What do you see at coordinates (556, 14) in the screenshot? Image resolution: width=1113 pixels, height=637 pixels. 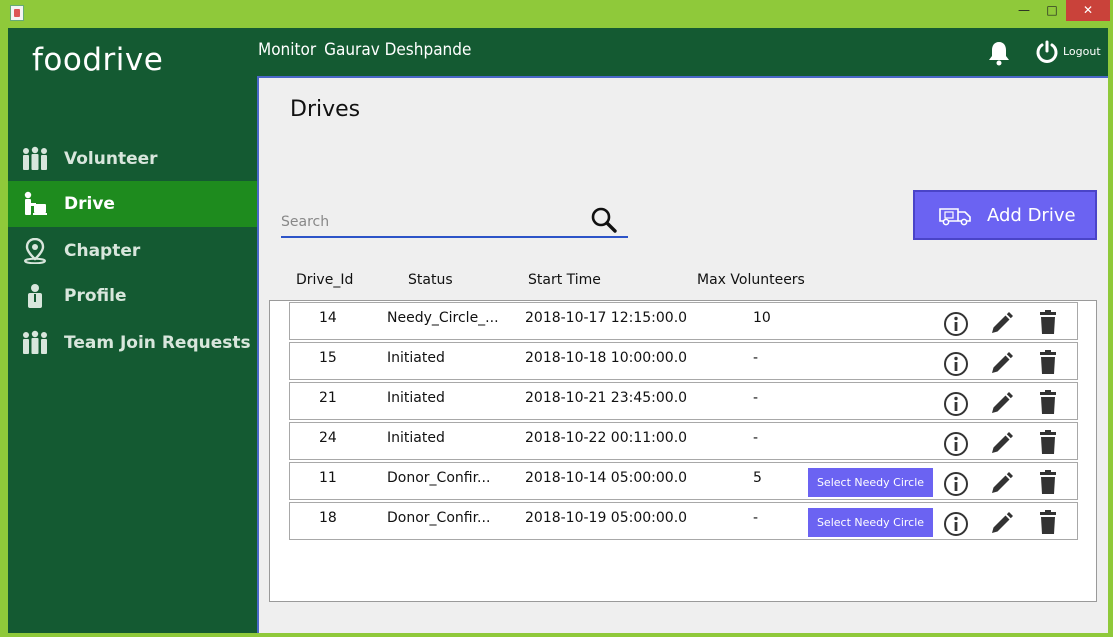 I see `window-titlebar: — □ ✕` at bounding box center [556, 14].